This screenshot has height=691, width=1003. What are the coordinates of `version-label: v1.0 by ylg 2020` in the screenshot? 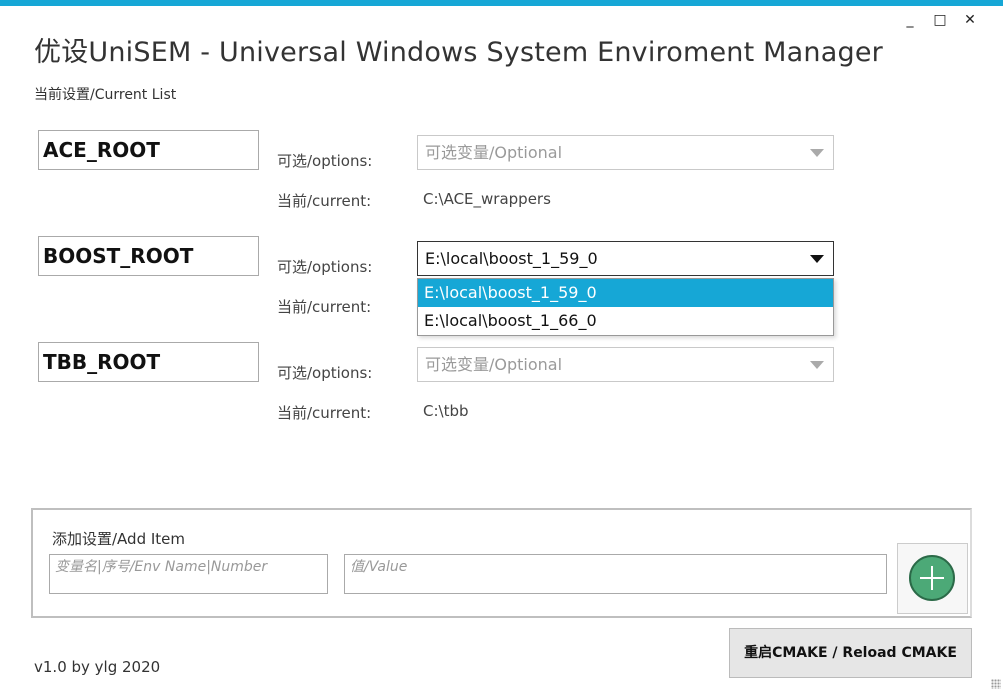 It's located at (97, 667).